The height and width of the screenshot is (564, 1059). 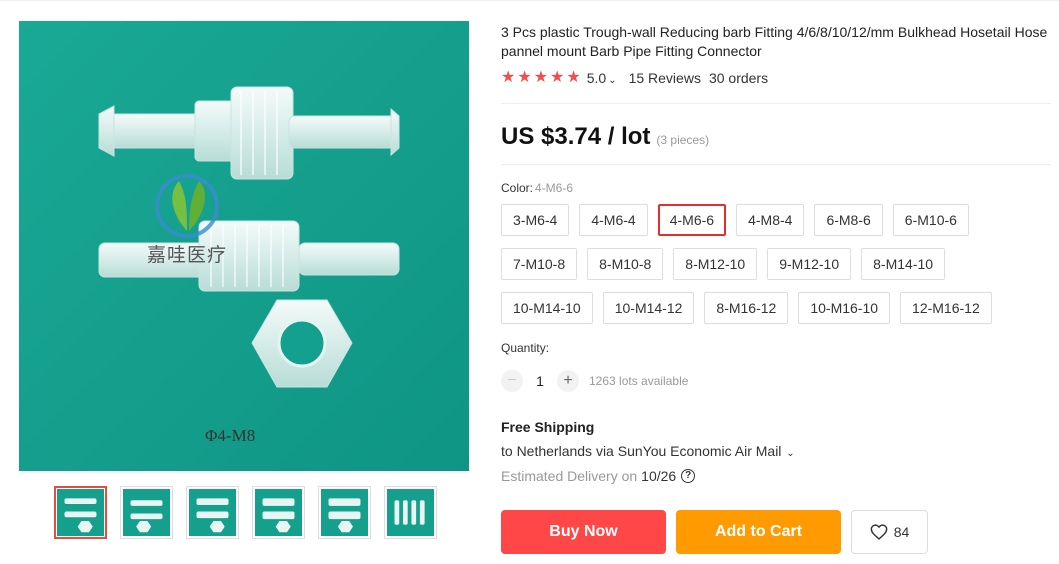 I want to click on sku-option: 10-M14-10, so click(x=547, y=308).